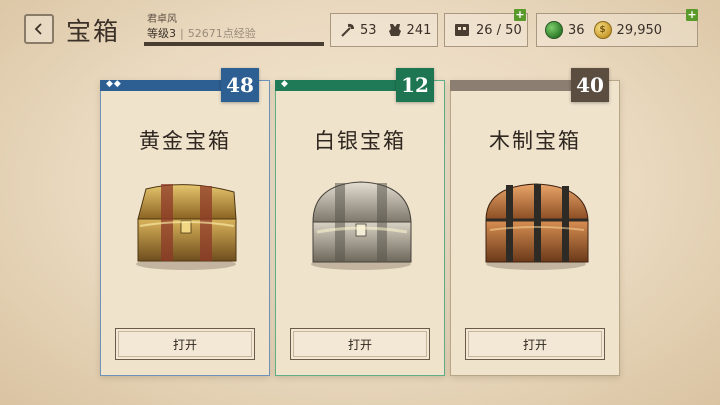  I want to click on xp-bar-fill, so click(234, 44).